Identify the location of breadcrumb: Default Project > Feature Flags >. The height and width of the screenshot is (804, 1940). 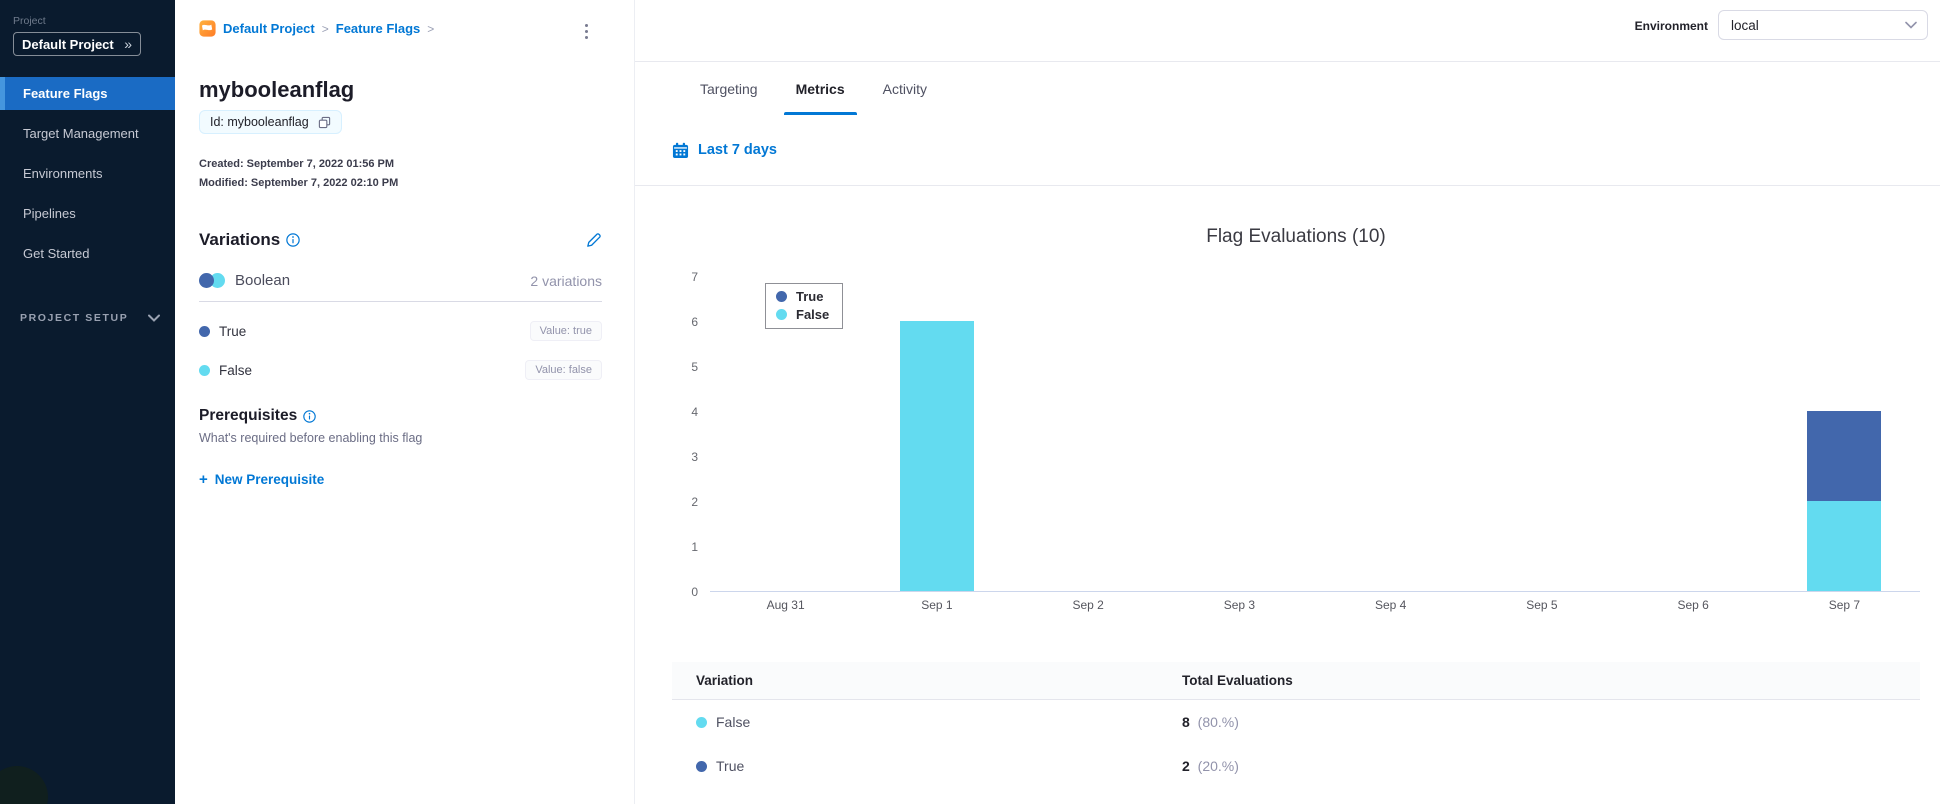
(400, 28).